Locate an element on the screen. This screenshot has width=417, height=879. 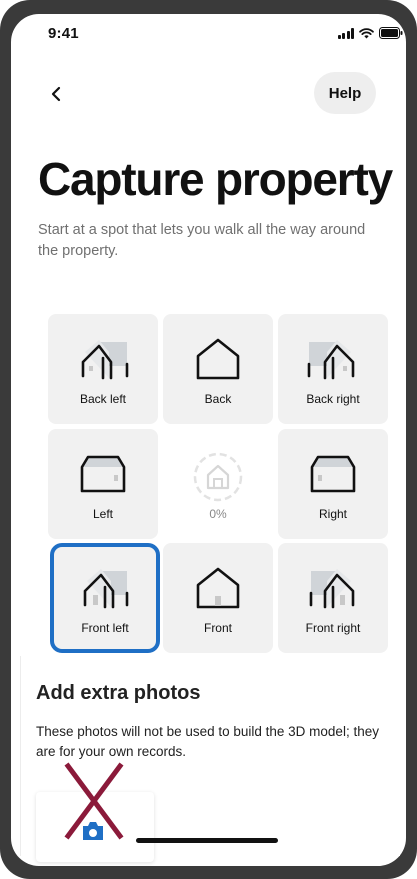
progress-percent: 0% is located at coordinates (218, 514).